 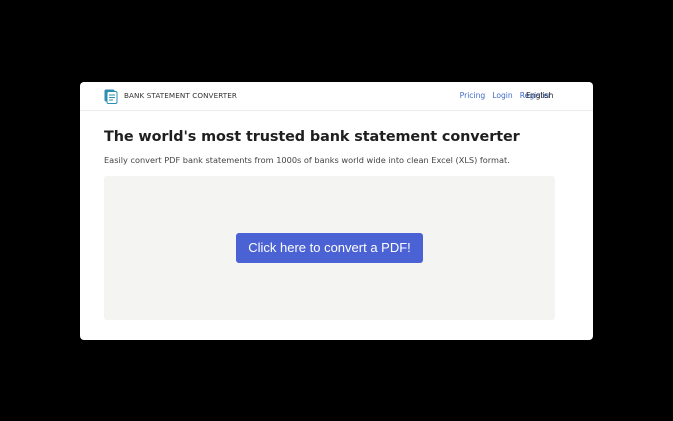 I want to click on nav-login-link: Login, so click(x=502, y=95).